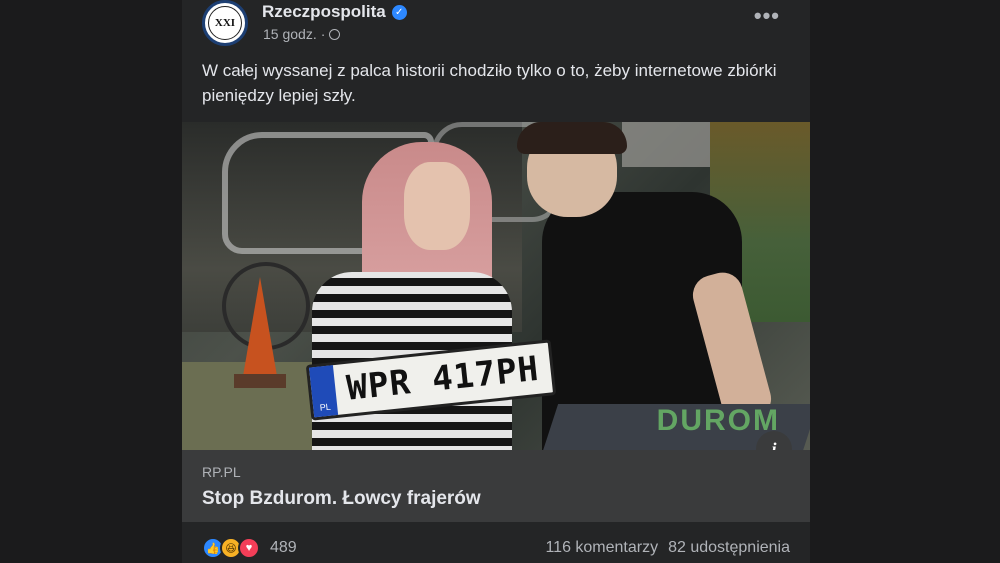 The width and height of the screenshot is (1000, 563). I want to click on traffic-cone, so click(260, 329).